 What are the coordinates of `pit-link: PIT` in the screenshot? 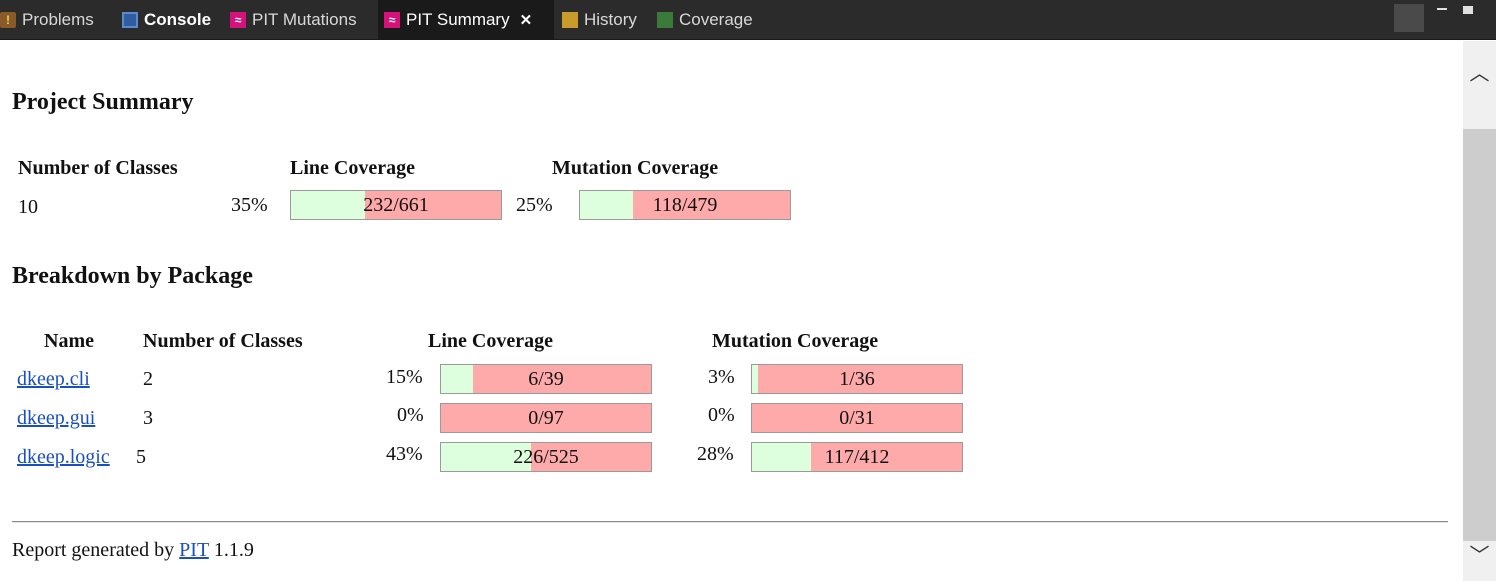 It's located at (194, 550).